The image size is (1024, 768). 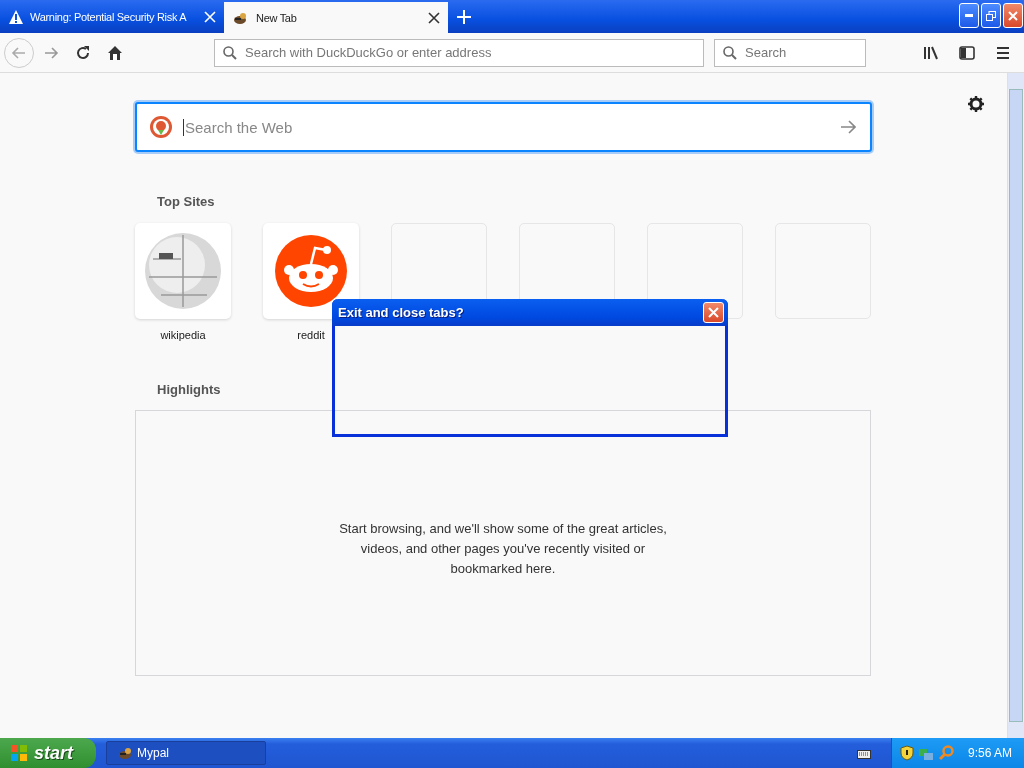 I want to click on taskbar-button: Mypal, so click(x=186, y=753).